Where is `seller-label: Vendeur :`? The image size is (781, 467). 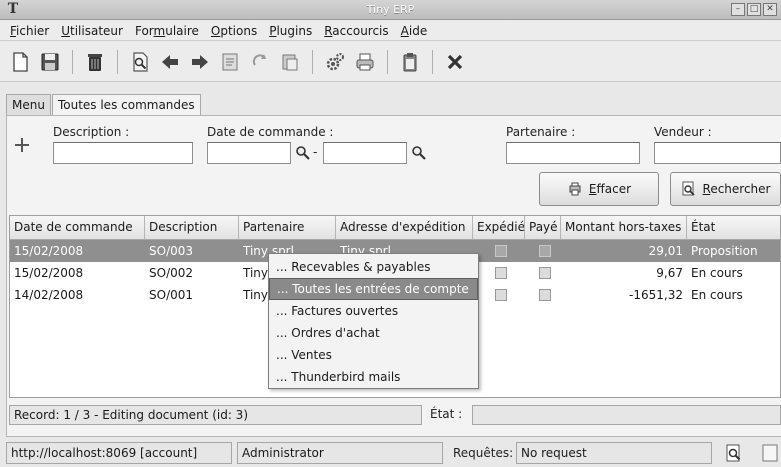 seller-label: Vendeur : is located at coordinates (683, 132).